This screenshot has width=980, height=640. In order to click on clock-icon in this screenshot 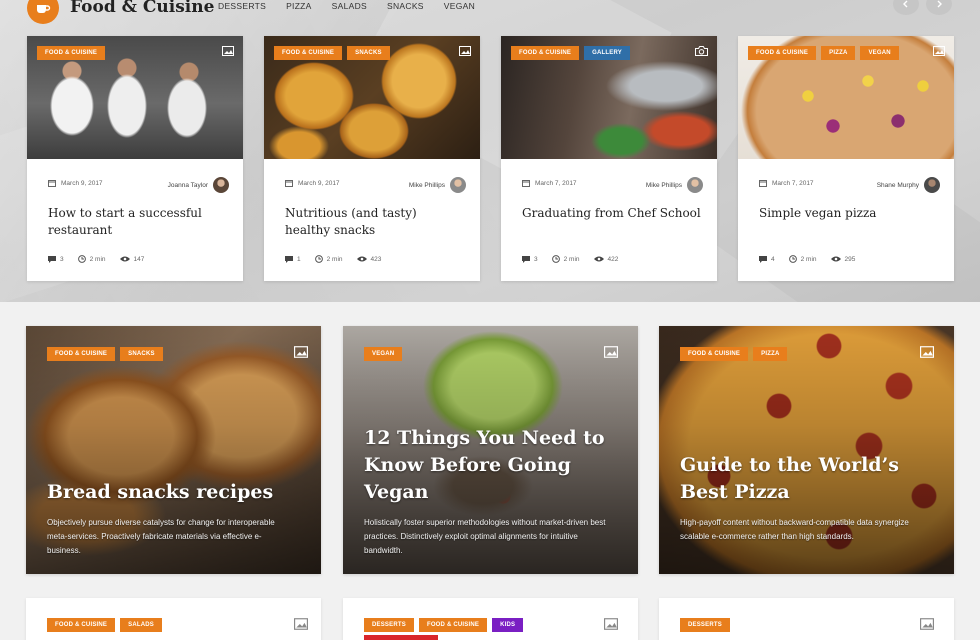, I will do `click(81, 259)`.